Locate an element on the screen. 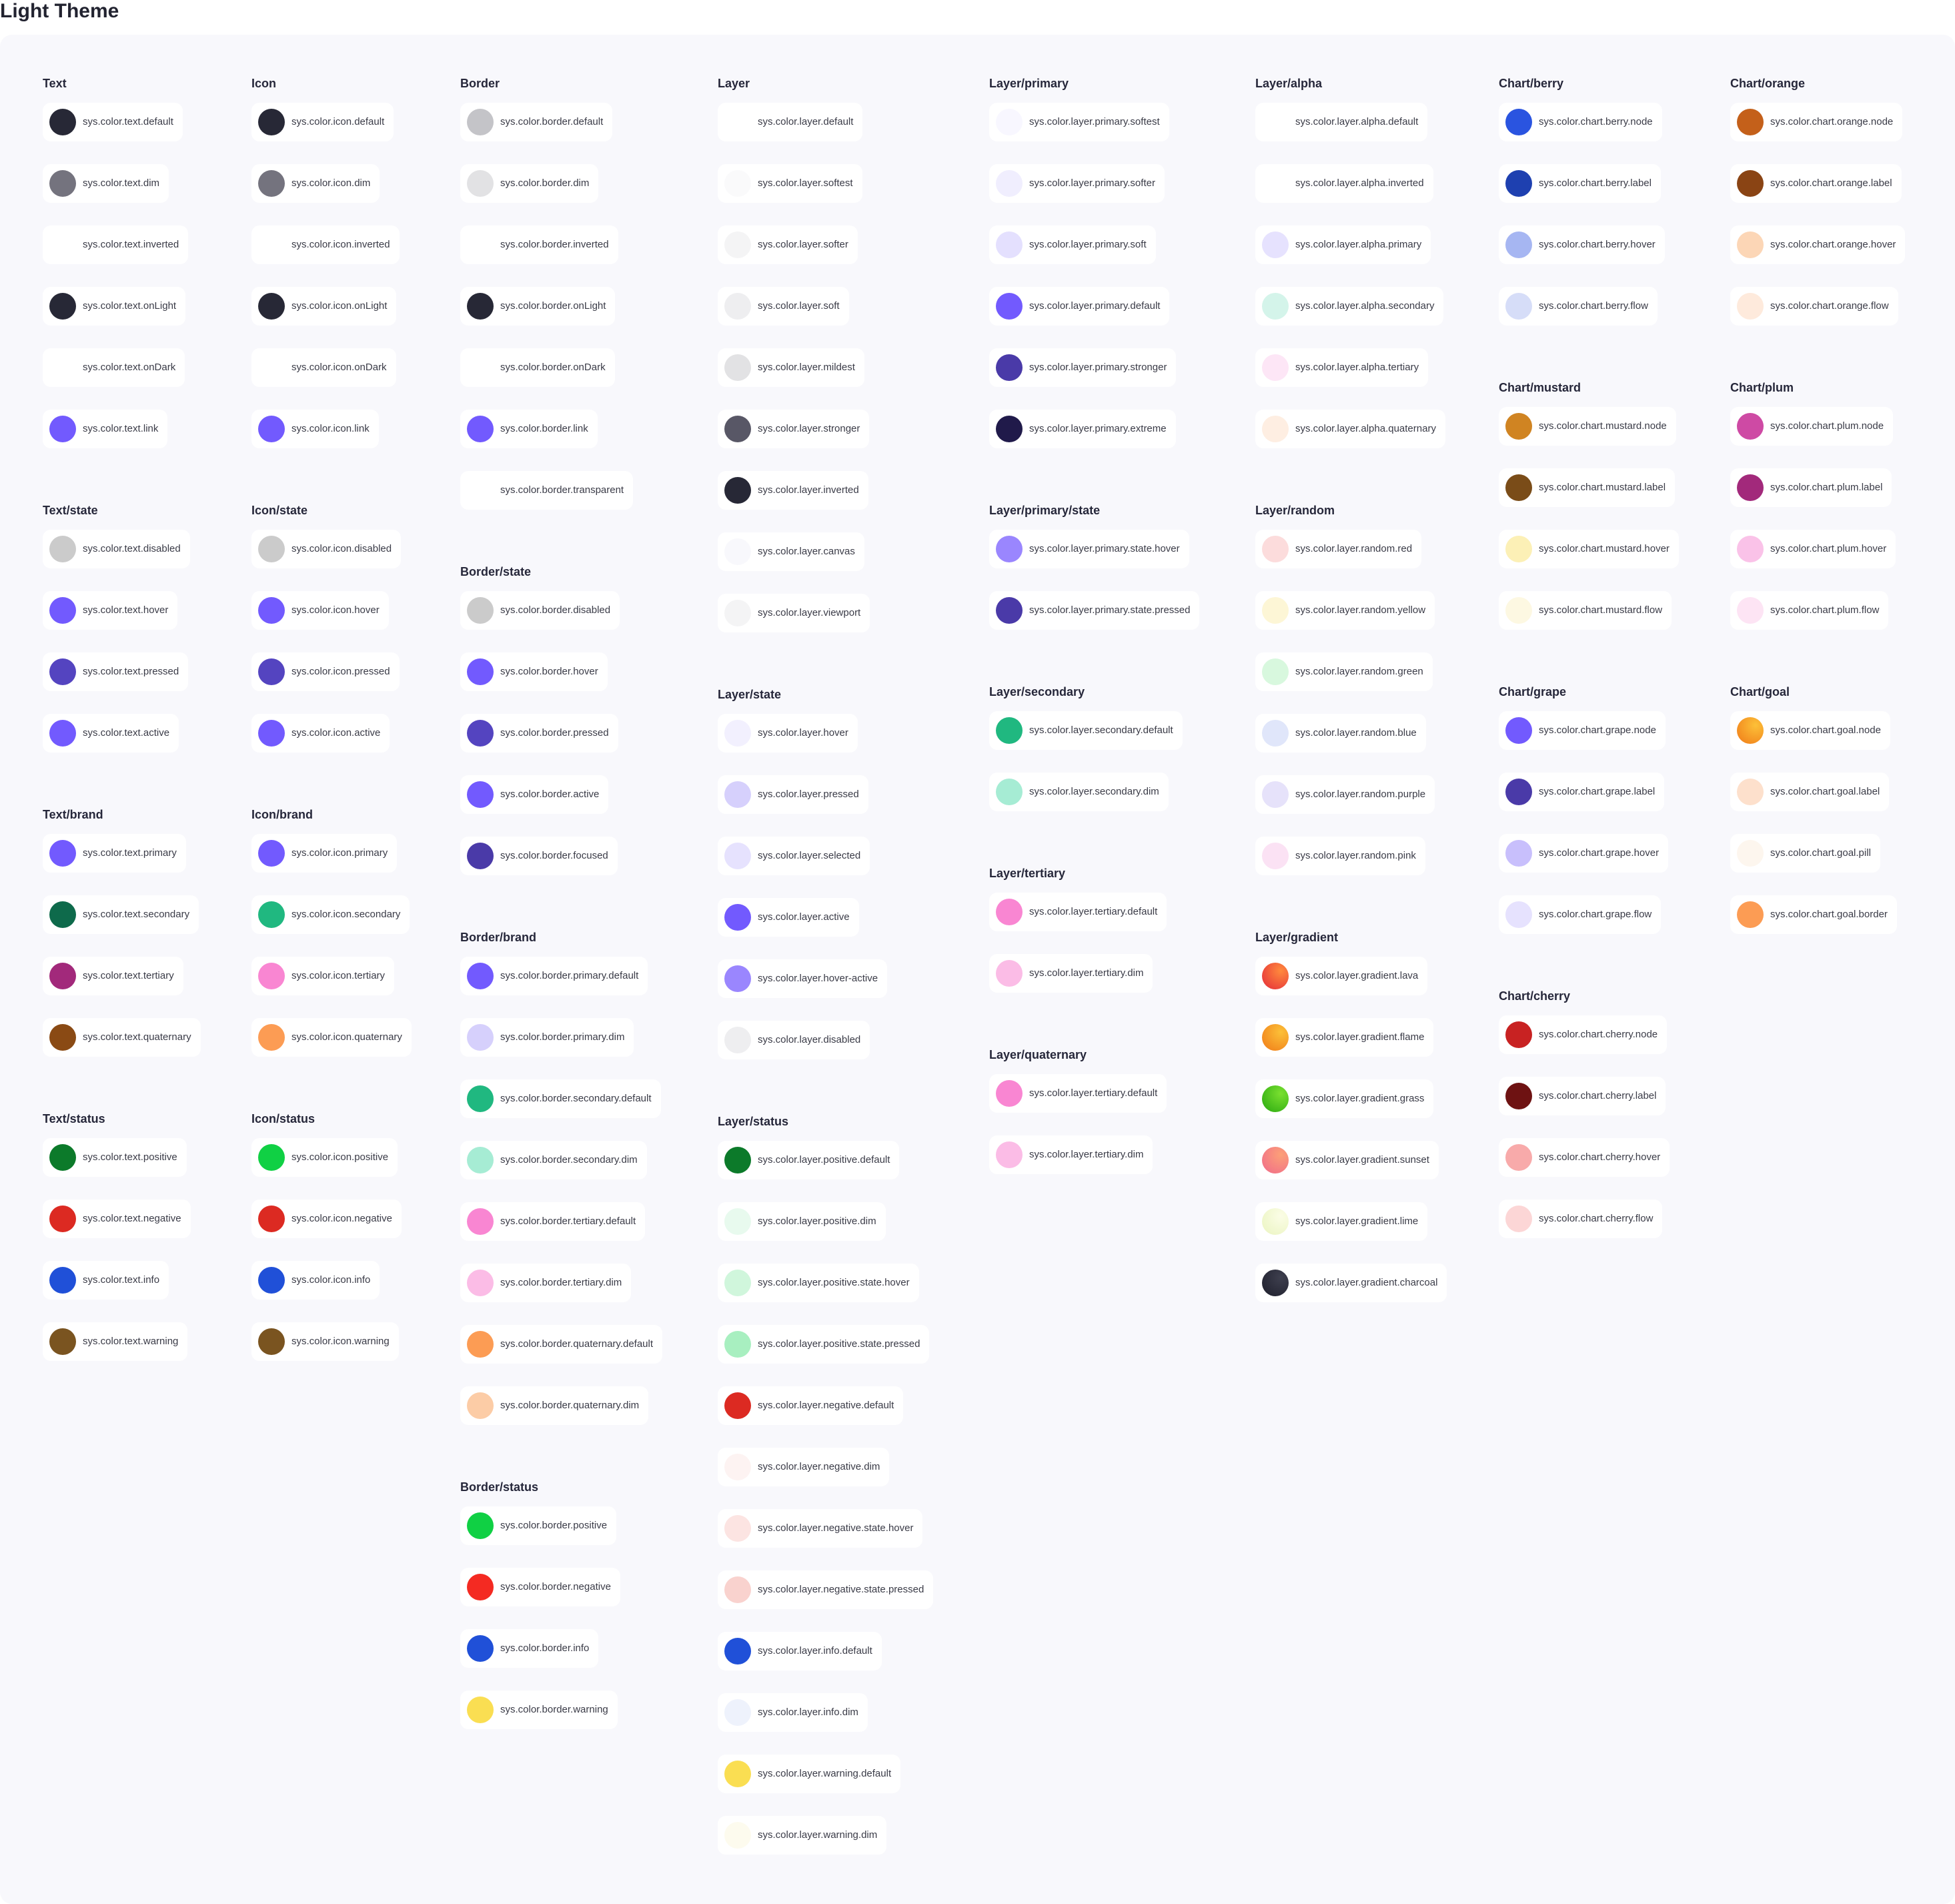  color-token: sys.color.layer.info.default is located at coordinates (800, 1651).